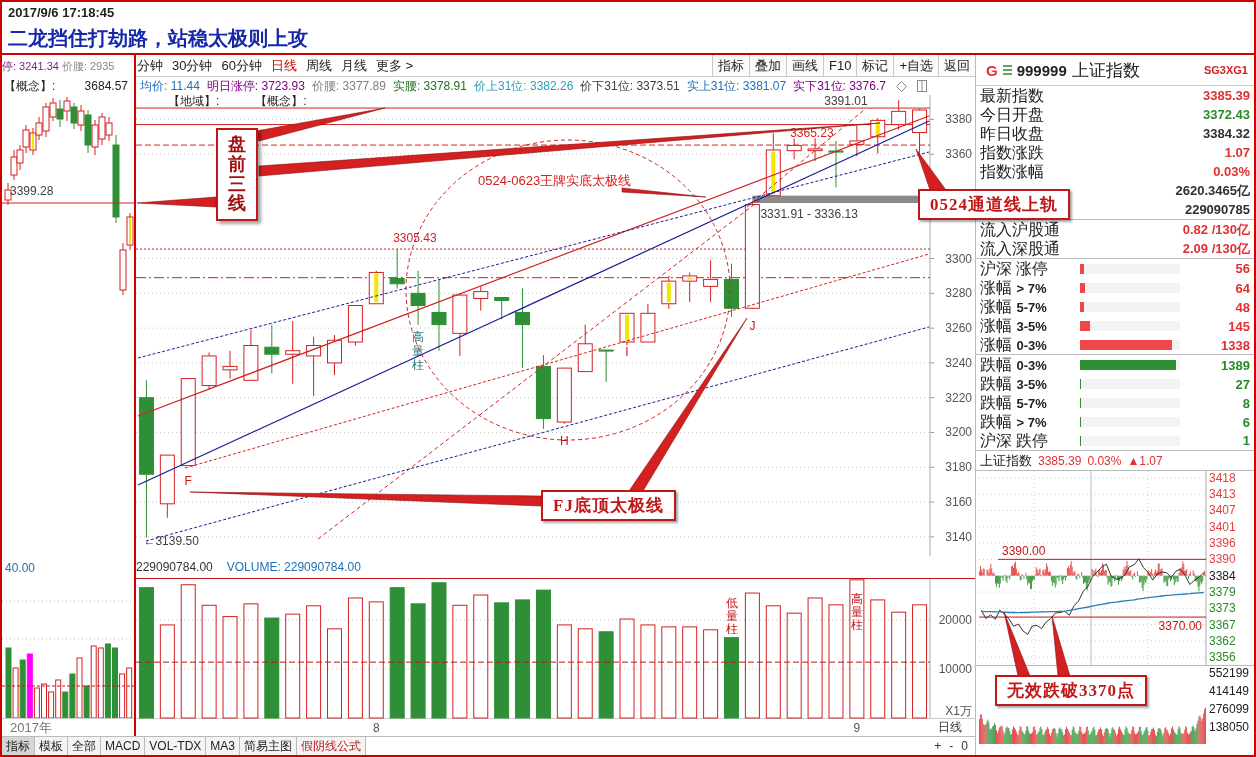  Describe the element at coordinates (348, 86) in the screenshot. I see `indicator-text: 价腰: 3377.89` at that location.